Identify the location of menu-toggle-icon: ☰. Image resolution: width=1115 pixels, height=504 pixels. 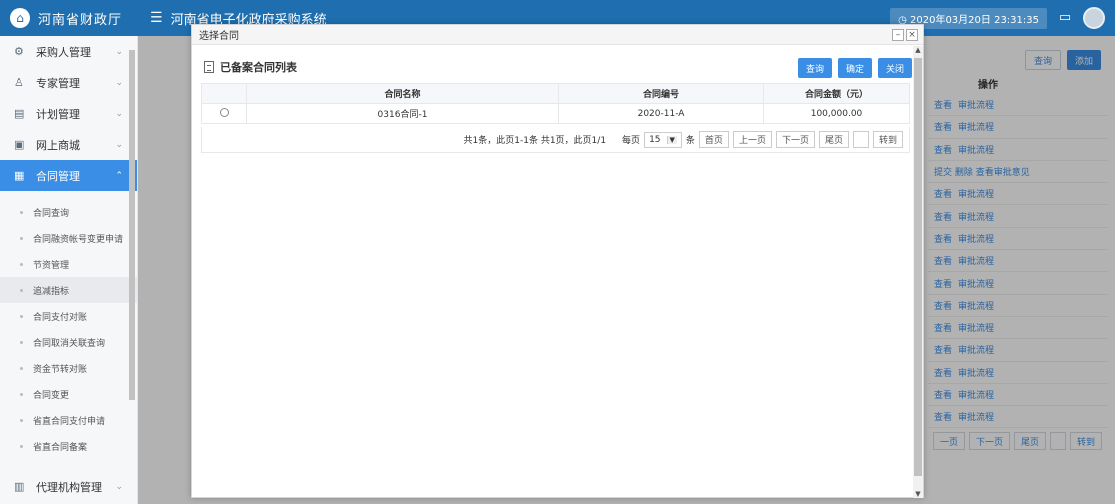
(156, 18).